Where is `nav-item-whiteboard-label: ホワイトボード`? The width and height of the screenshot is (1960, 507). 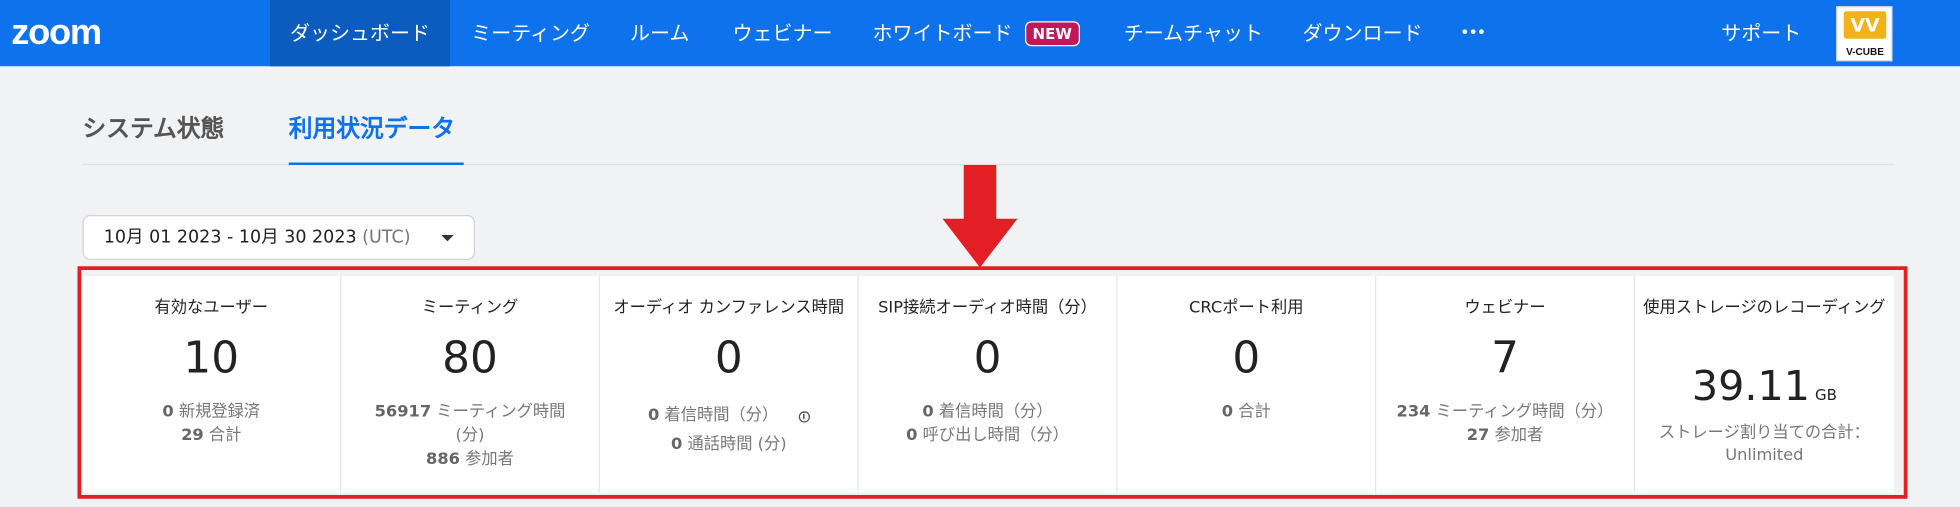
nav-item-whiteboard-label: ホワイトボード is located at coordinates (942, 33).